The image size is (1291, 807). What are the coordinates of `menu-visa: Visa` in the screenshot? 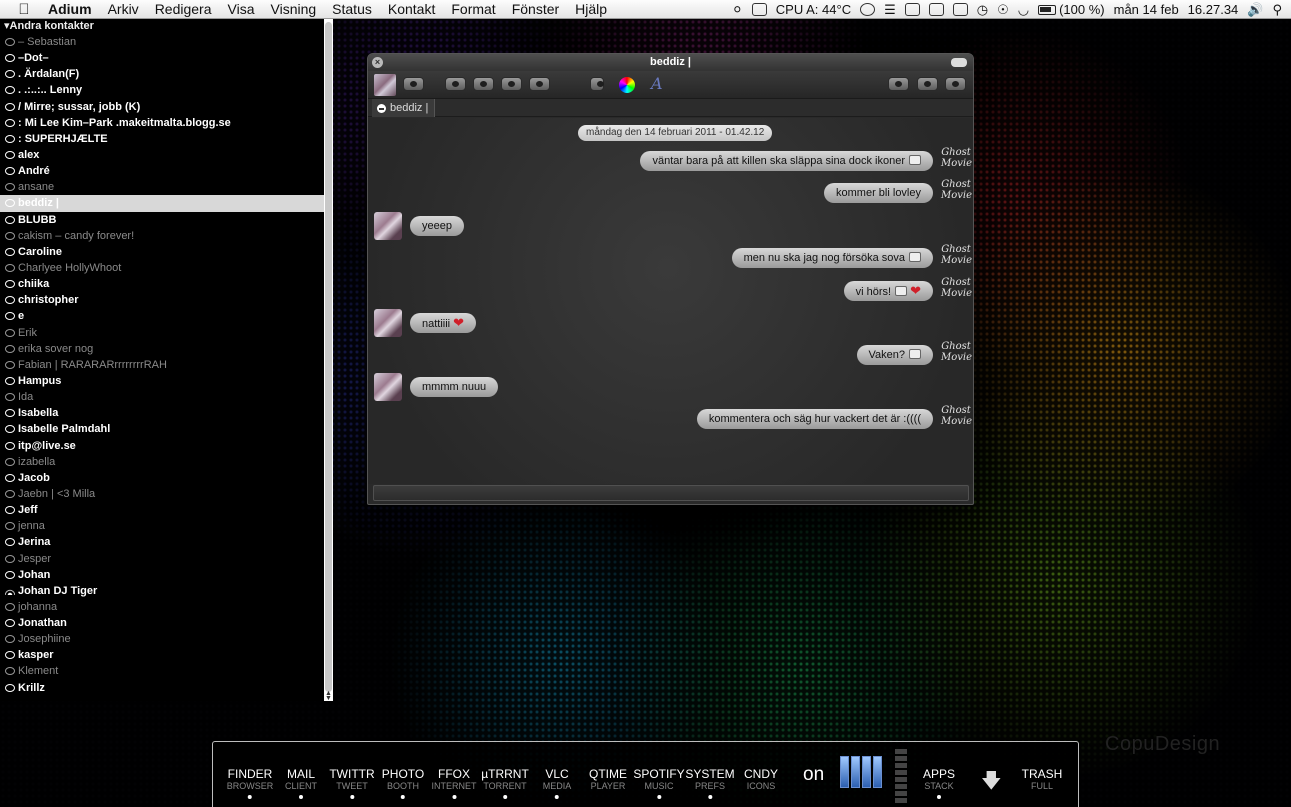 It's located at (241, 9).